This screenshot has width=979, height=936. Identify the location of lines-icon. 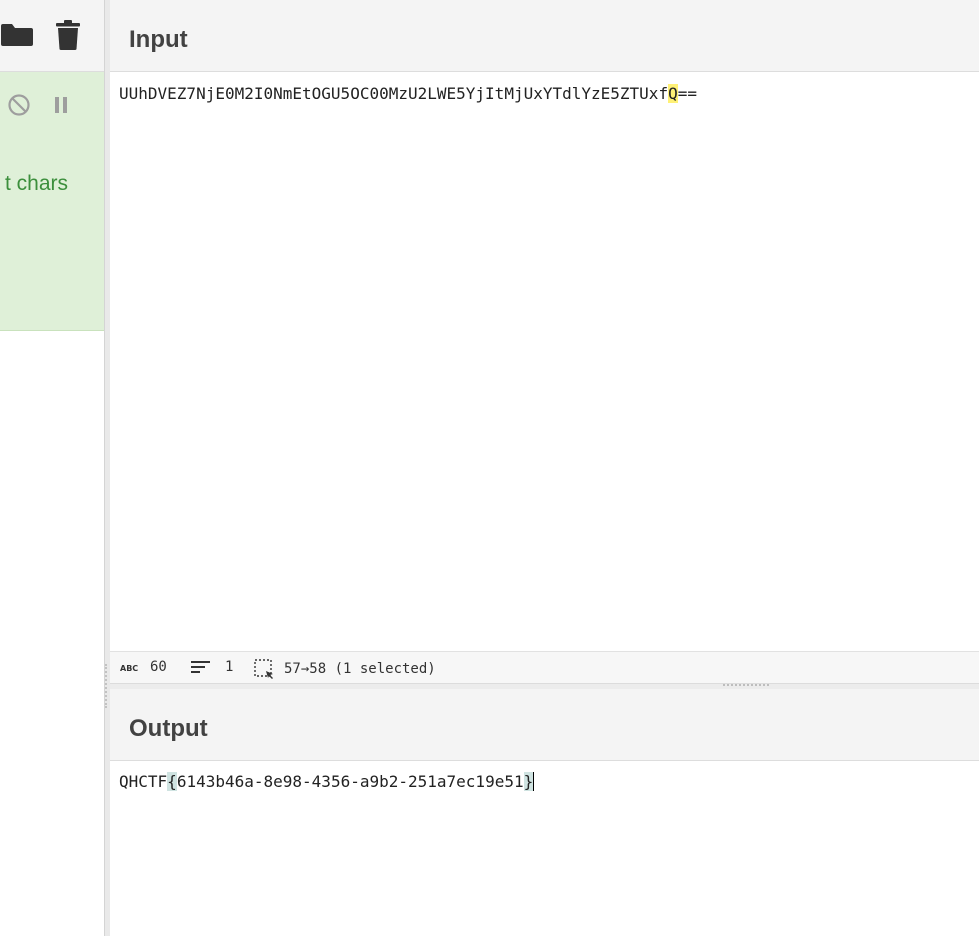
(201, 667).